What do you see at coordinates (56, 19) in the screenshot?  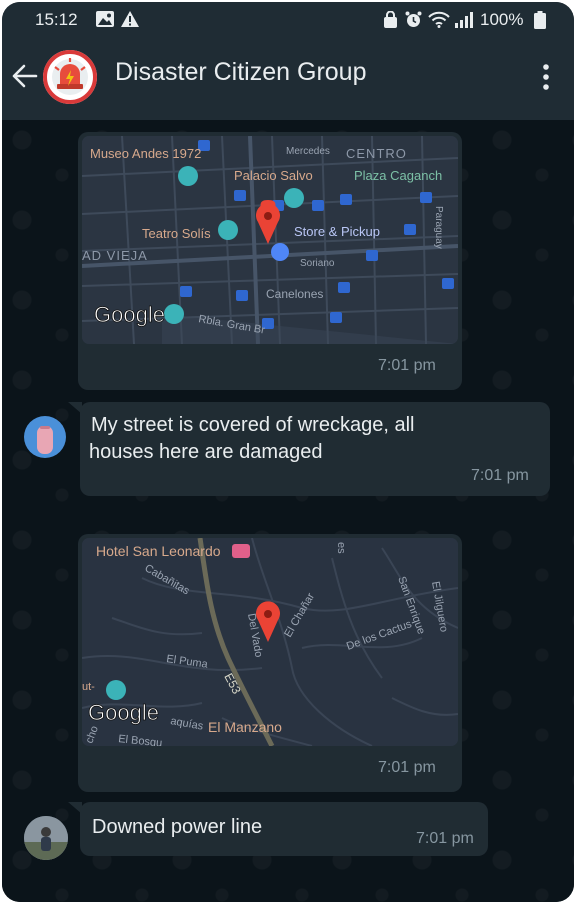 I see `status-time: 15:12` at bounding box center [56, 19].